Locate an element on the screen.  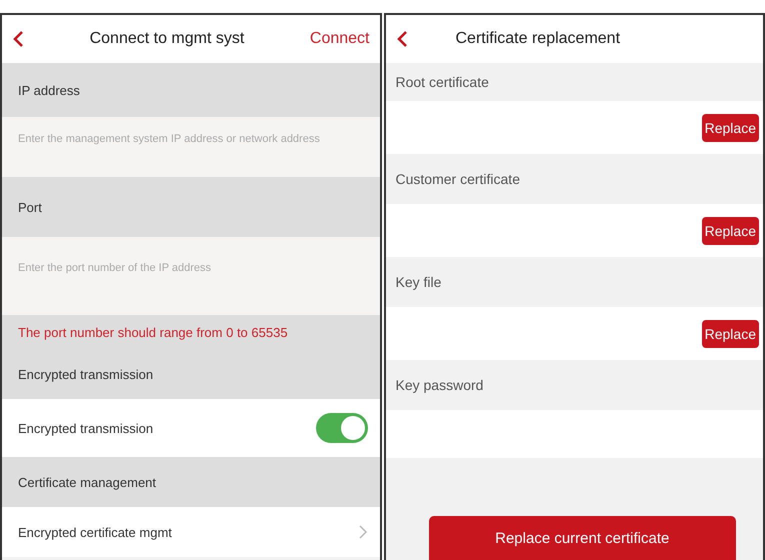
connect-link: Connect is located at coordinates (340, 39).